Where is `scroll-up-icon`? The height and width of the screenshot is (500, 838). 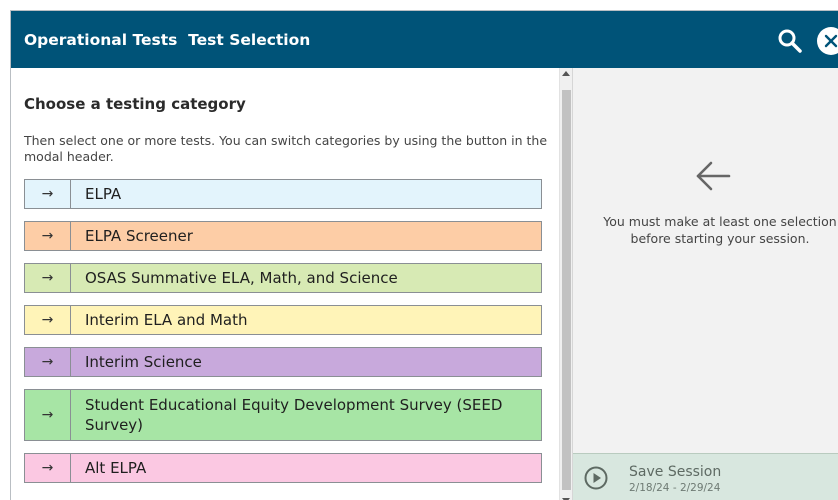
scroll-up-icon is located at coordinates (566, 73).